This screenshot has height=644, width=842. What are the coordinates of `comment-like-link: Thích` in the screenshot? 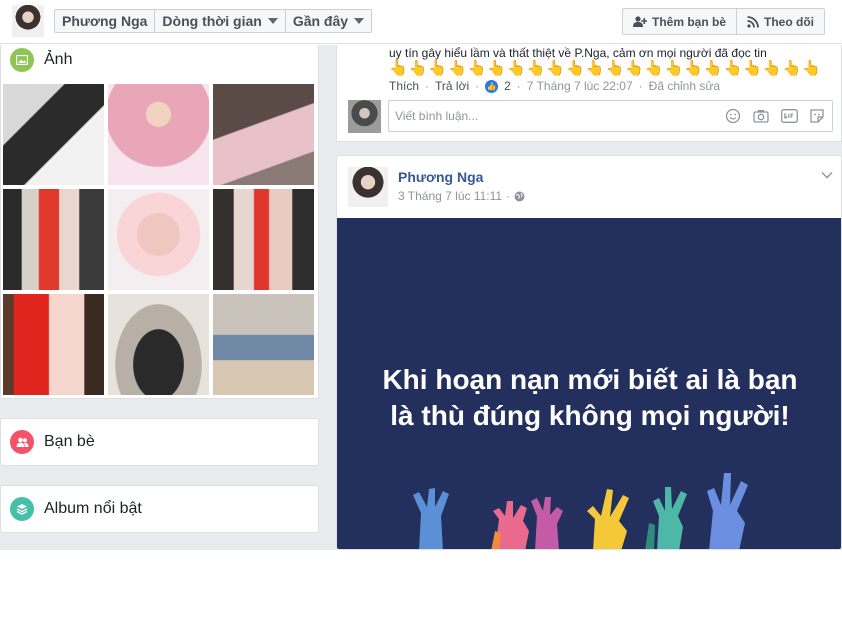 It's located at (404, 86).